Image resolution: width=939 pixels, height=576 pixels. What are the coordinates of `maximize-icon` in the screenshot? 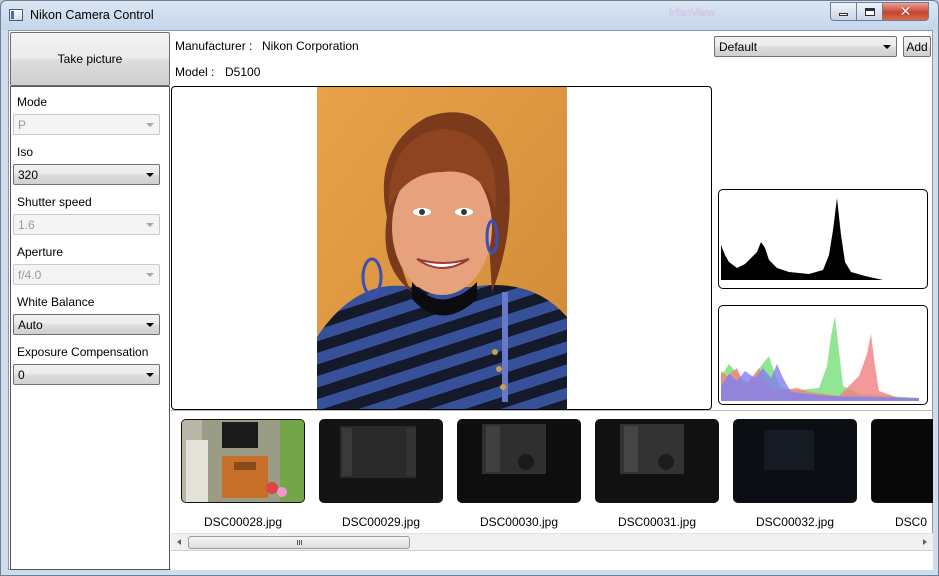 It's located at (869, 11).